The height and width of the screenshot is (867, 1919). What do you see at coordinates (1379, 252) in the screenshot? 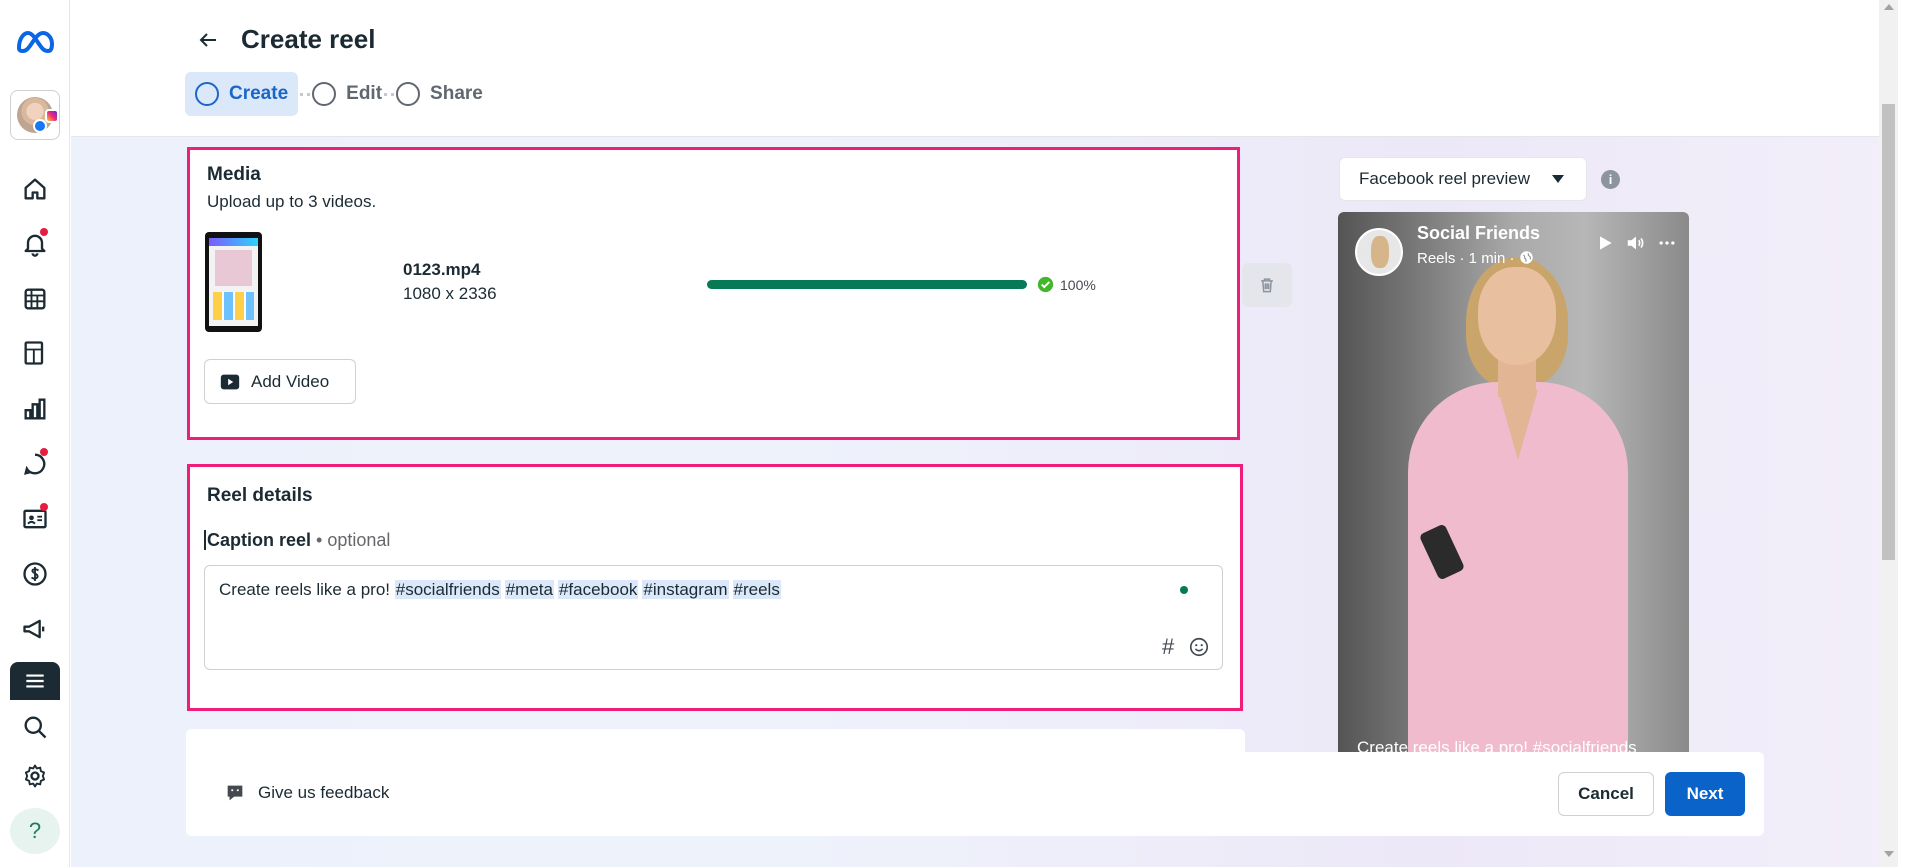
I see `preview-account-avatar` at bounding box center [1379, 252].